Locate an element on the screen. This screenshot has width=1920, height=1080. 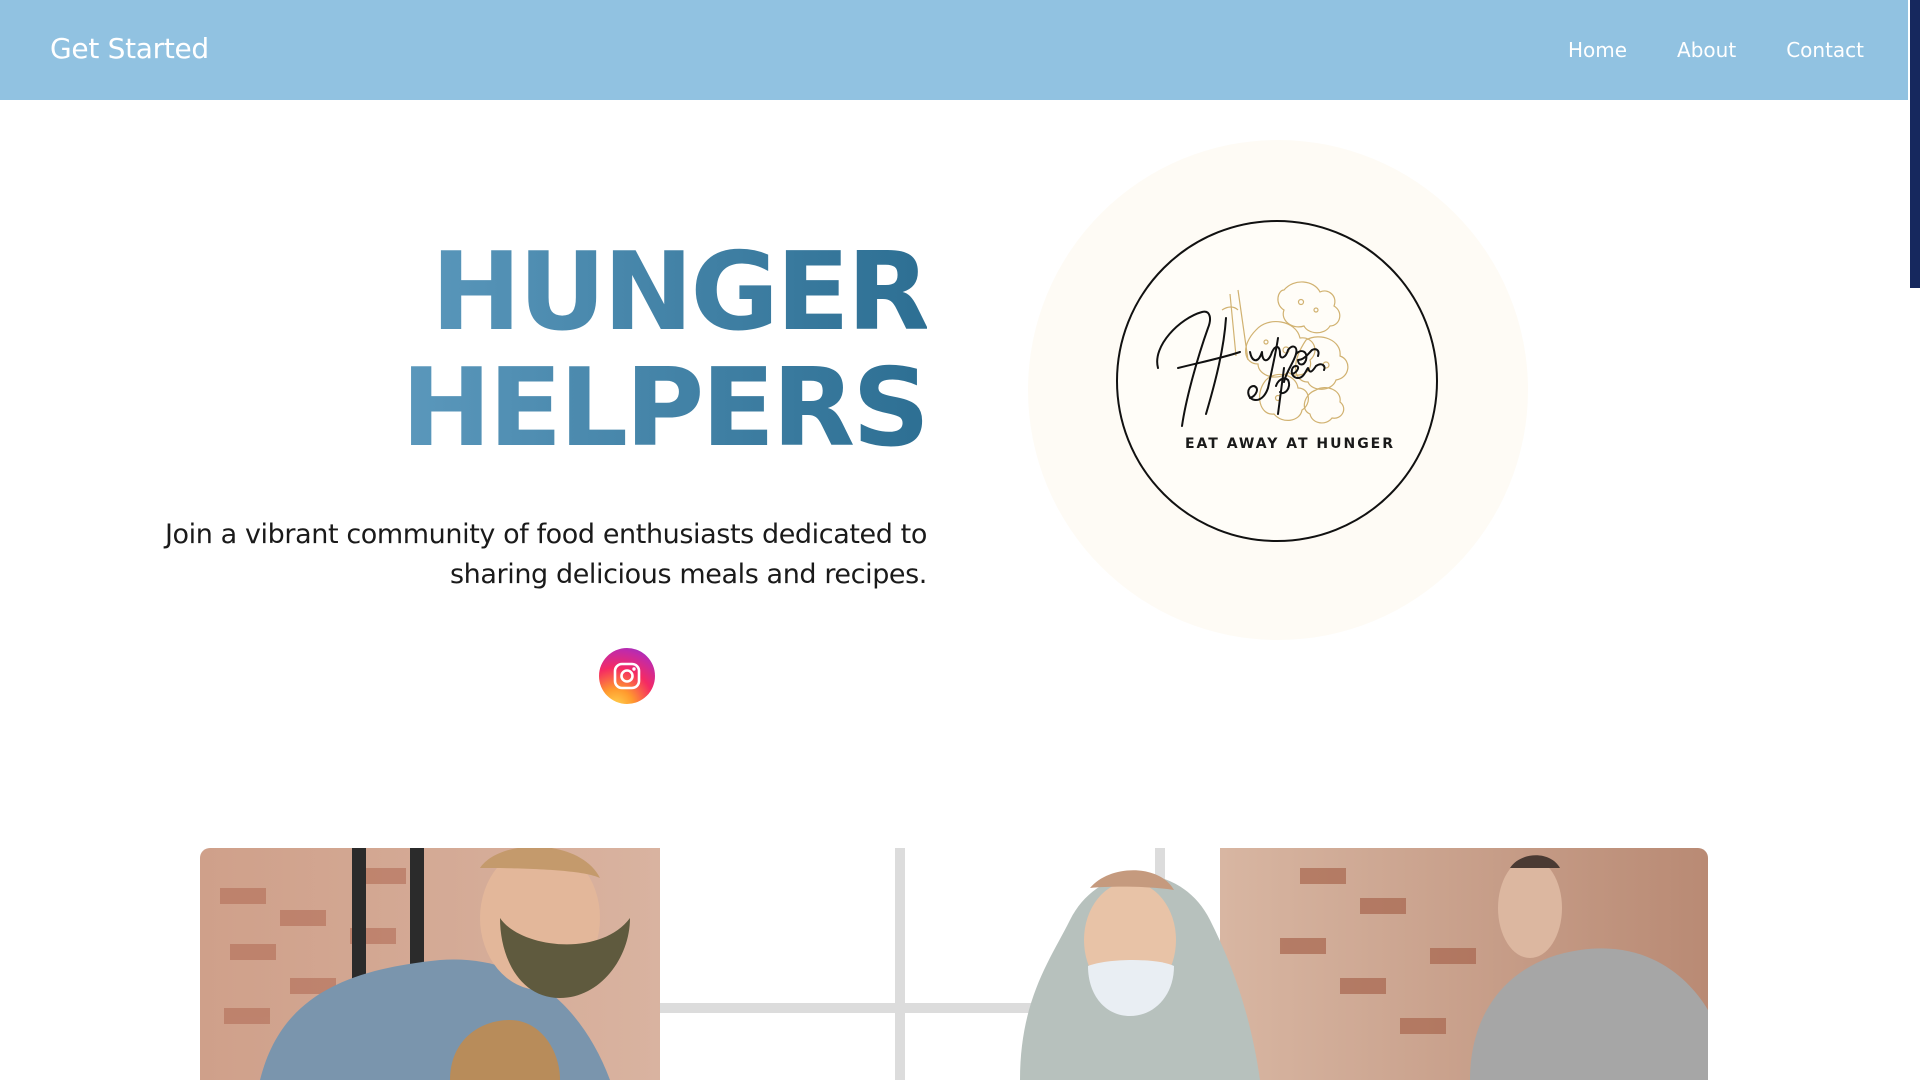
site-header: Get Started Home About Contact is located at coordinates (954, 50).